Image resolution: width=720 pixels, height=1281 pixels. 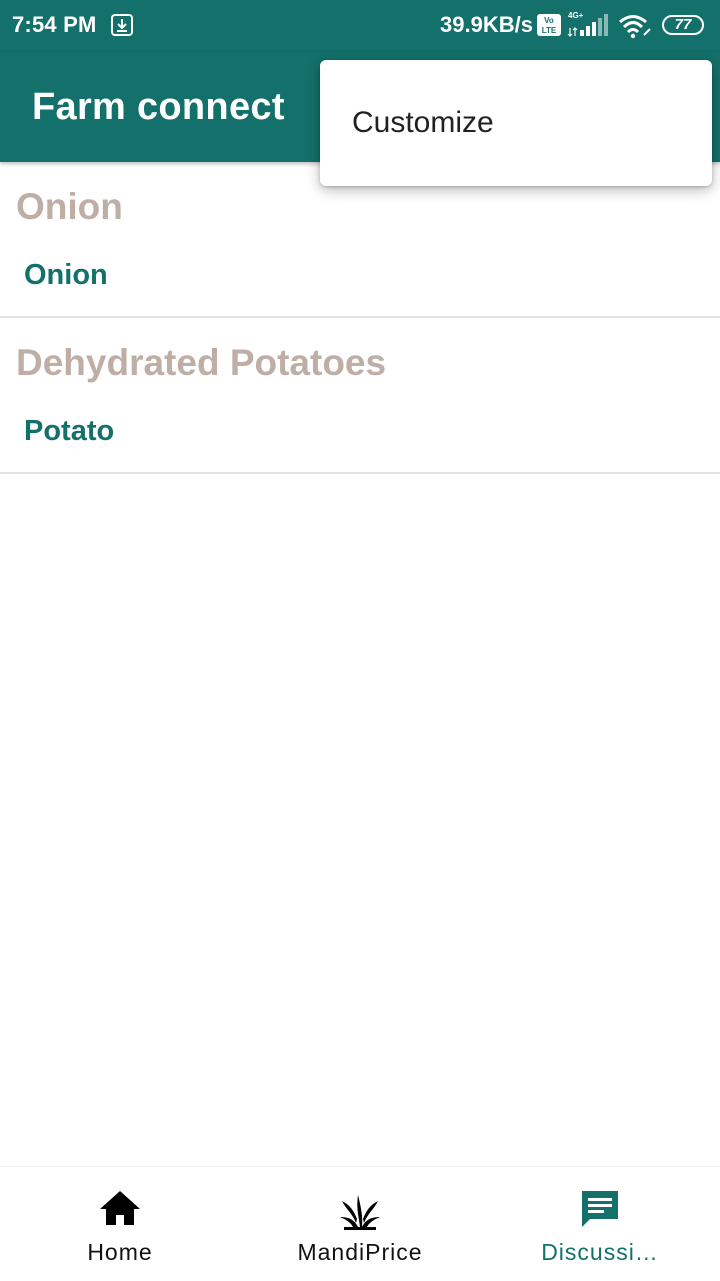 I want to click on chat-icon, so click(x=600, y=1209).